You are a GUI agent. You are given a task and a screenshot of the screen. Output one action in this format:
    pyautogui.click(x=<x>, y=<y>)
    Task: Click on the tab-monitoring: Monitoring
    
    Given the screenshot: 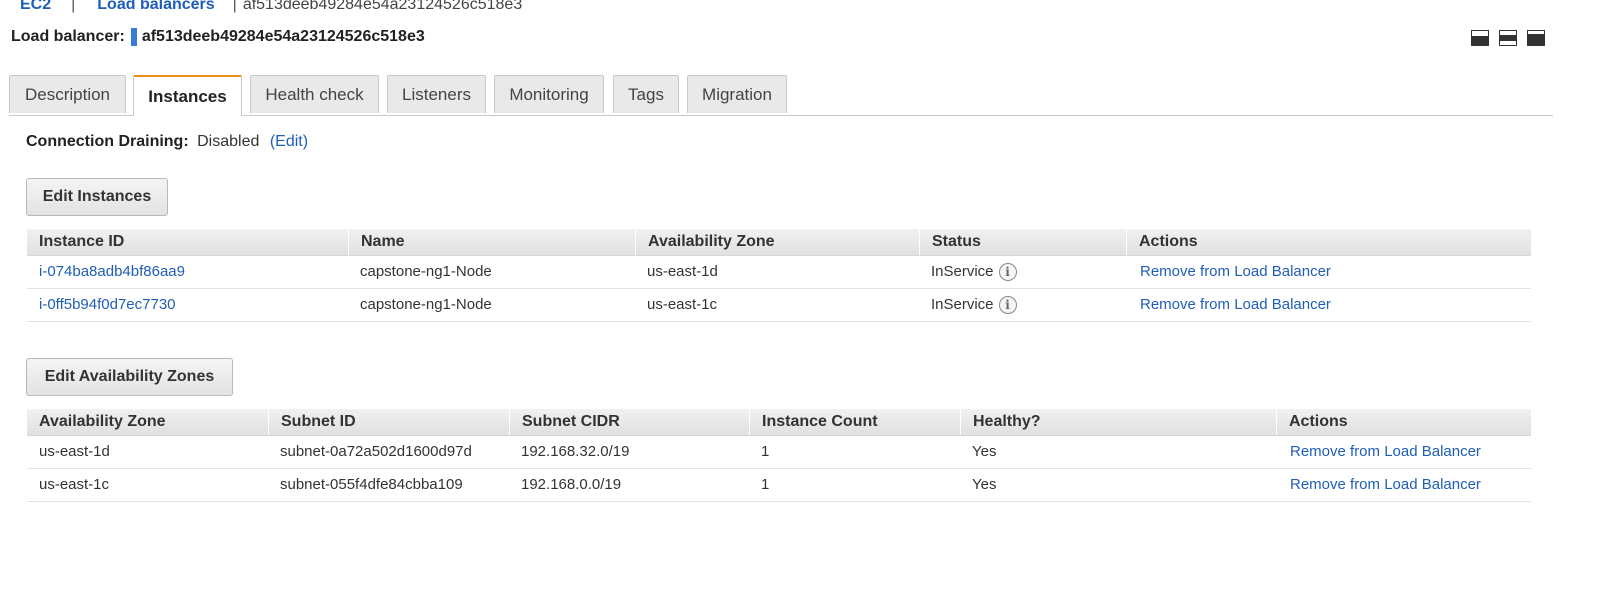 What is the action you would take?
    pyautogui.click(x=549, y=94)
    